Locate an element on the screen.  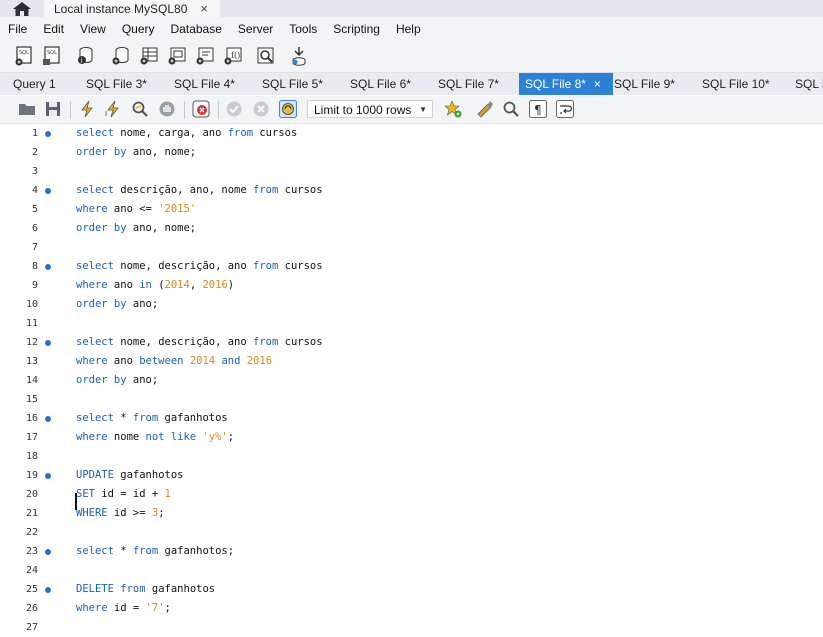
editor-line: 18 is located at coordinates (411, 456).